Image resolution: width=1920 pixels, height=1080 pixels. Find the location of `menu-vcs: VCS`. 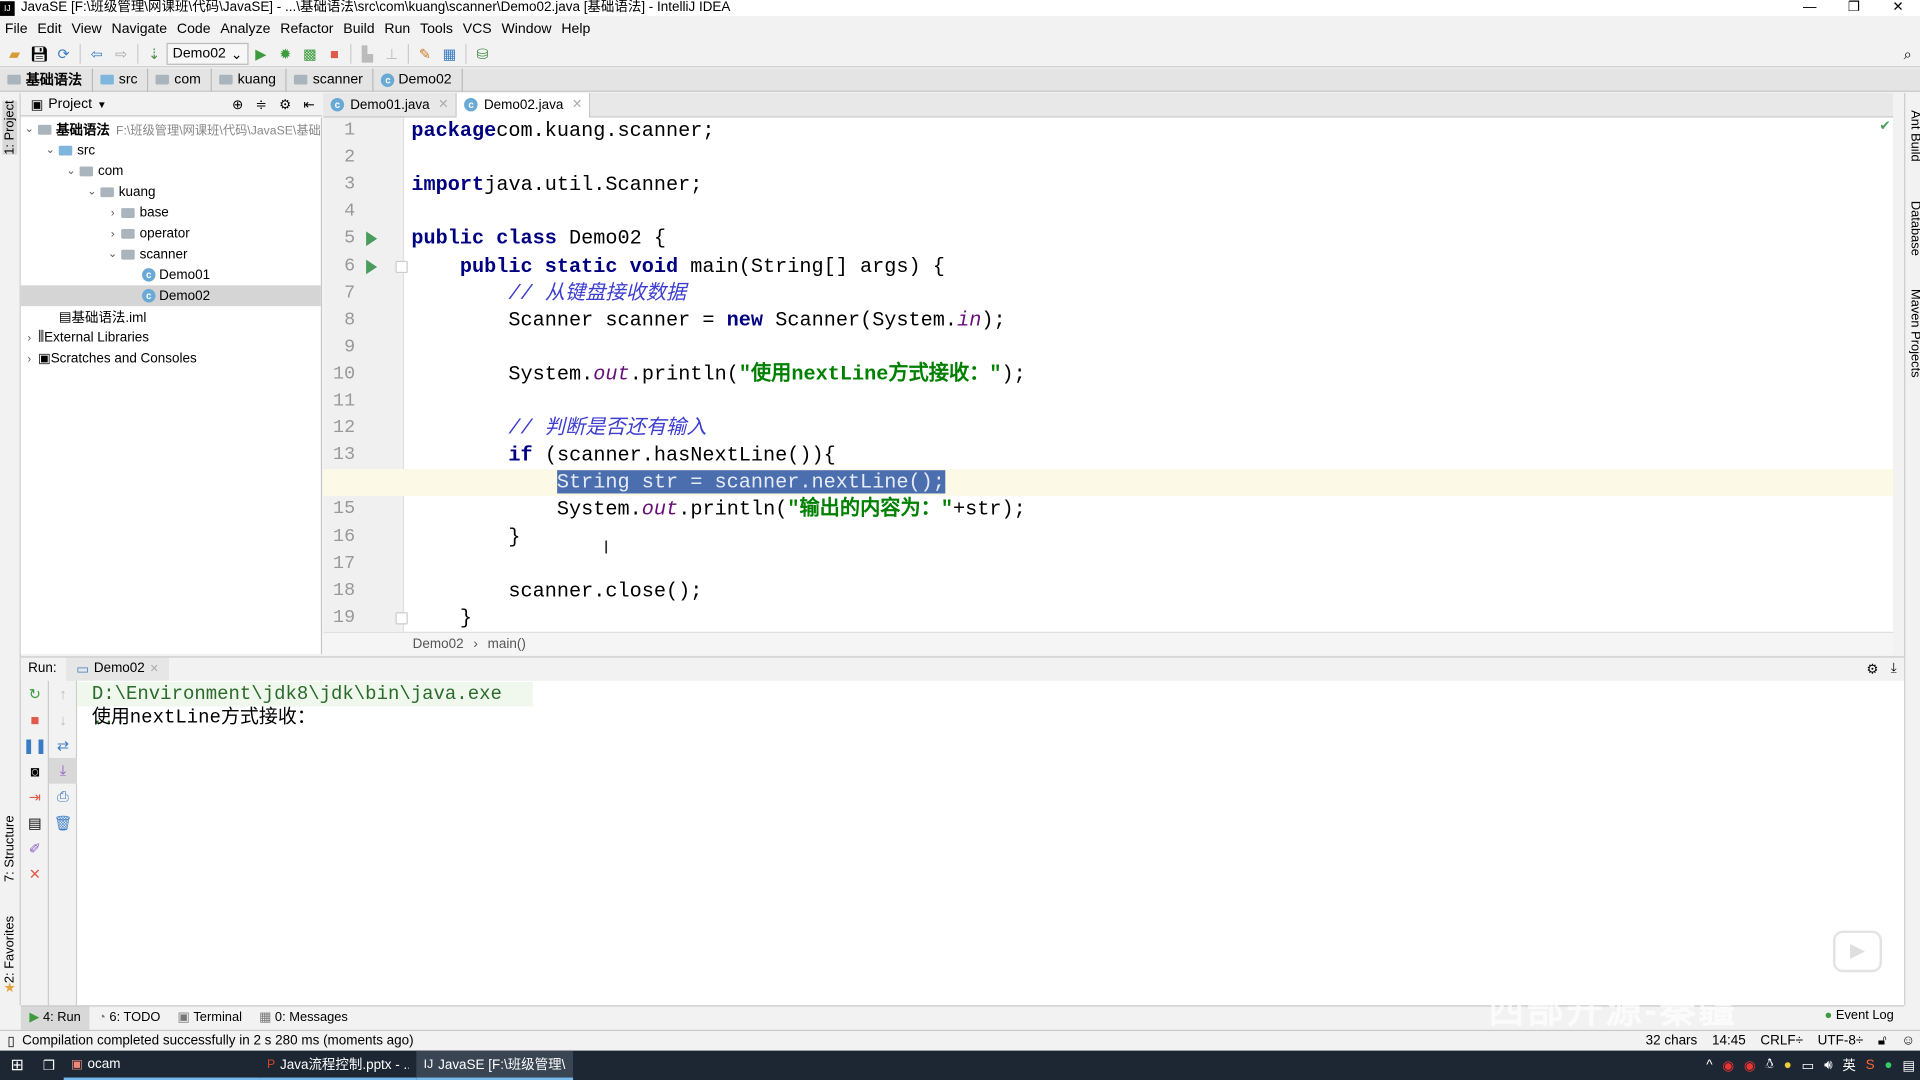

menu-vcs: VCS is located at coordinates (477, 28).